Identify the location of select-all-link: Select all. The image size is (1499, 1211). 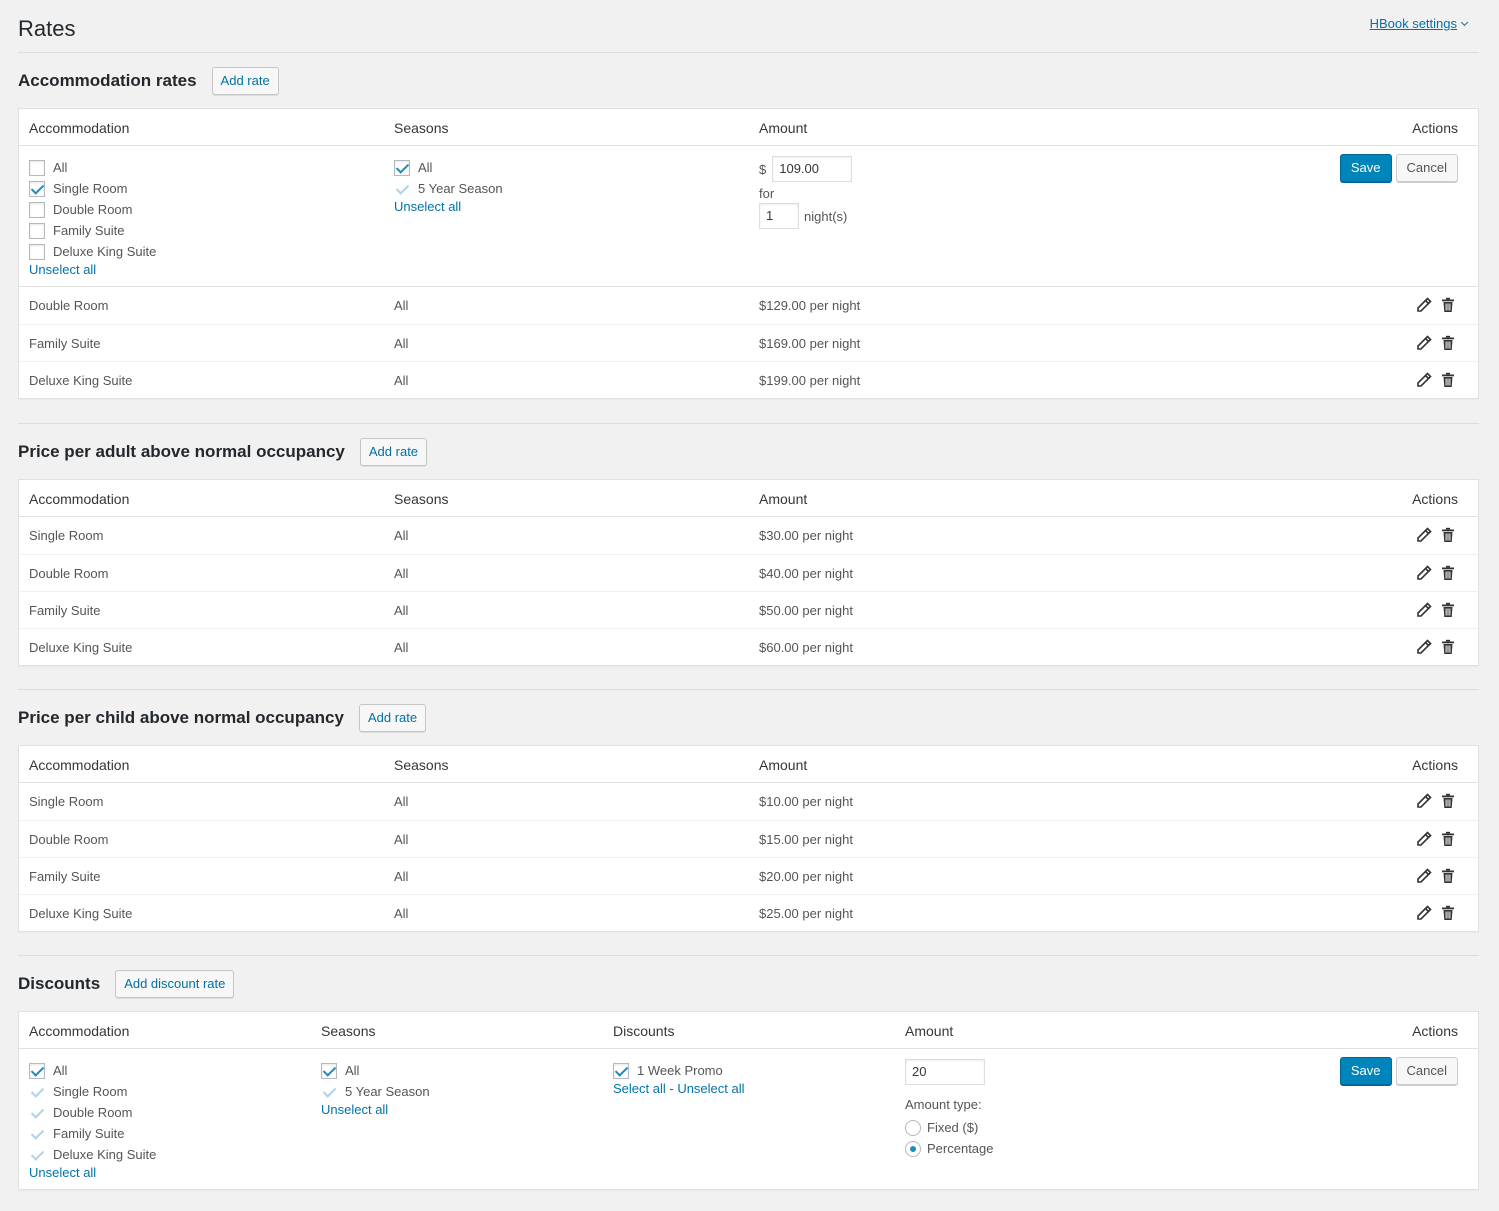
(639, 1088).